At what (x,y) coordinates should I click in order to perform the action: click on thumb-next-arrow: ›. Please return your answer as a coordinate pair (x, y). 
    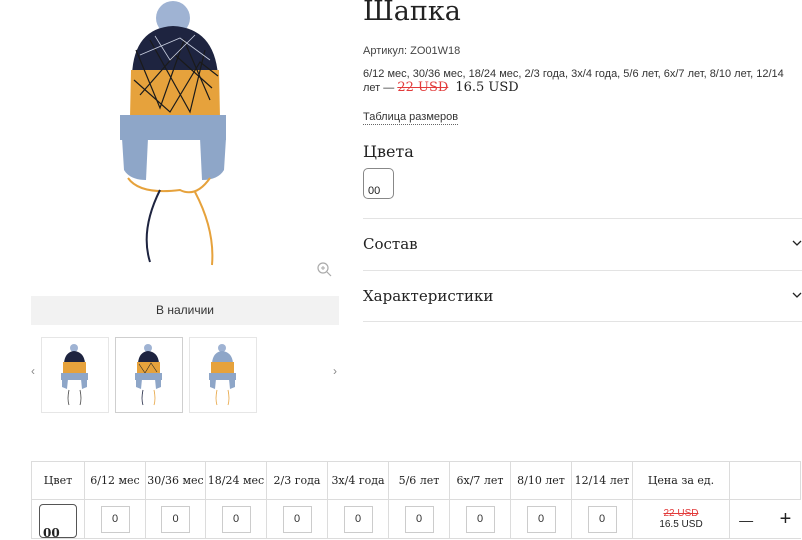
    Looking at the image, I should click on (335, 371).